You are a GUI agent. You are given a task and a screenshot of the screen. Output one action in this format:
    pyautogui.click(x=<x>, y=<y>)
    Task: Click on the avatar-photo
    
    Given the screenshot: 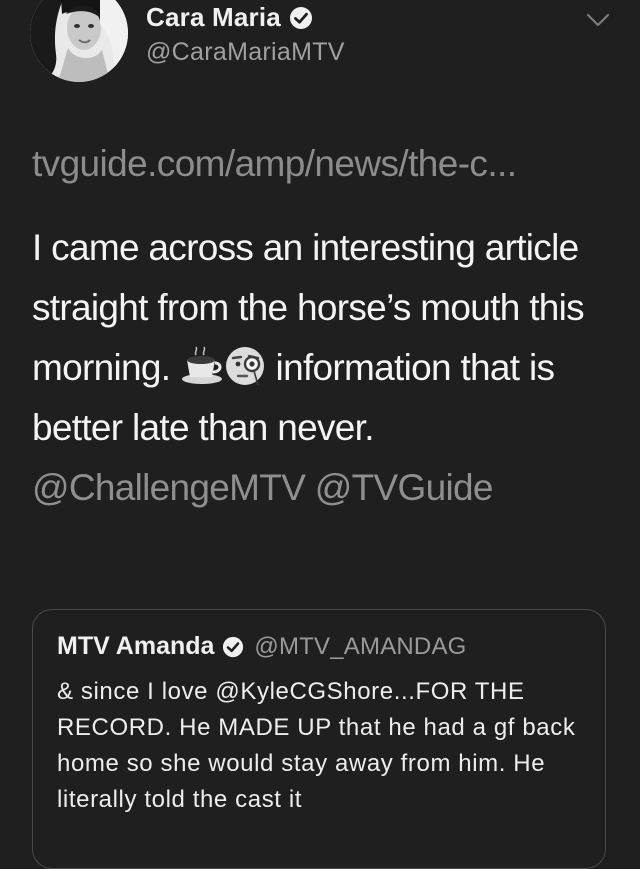 What is the action you would take?
    pyautogui.click(x=79, y=41)
    